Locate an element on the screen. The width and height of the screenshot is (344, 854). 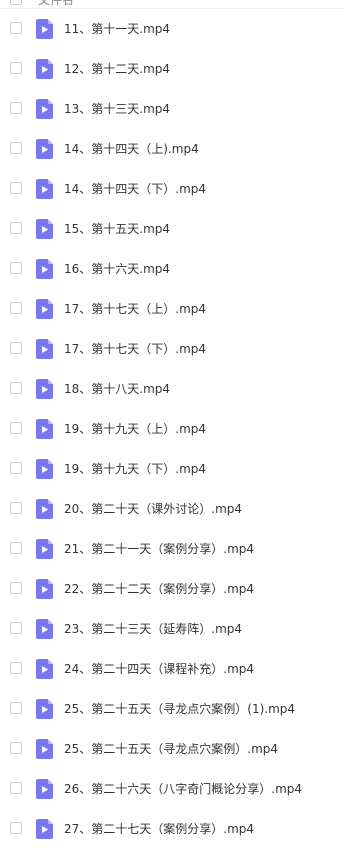
file-name: 27、第二十七天（案例分享）.mp4 is located at coordinates (159, 829).